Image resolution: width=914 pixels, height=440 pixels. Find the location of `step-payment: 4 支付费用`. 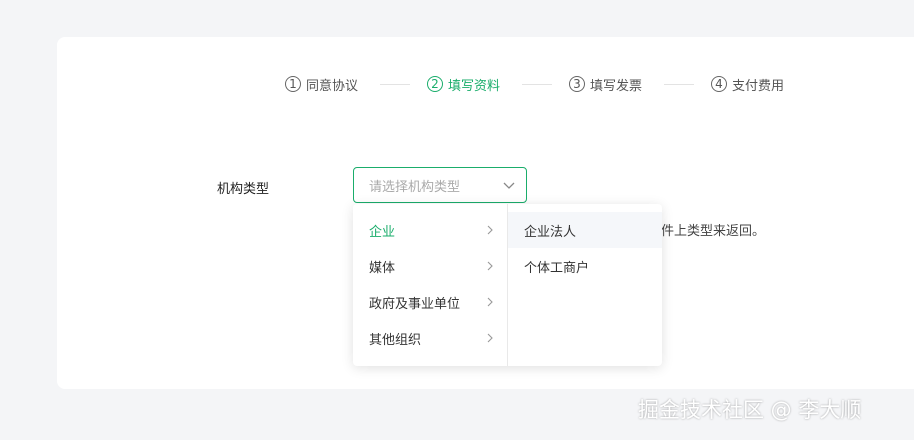

step-payment: 4 支付费用 is located at coordinates (747, 84).